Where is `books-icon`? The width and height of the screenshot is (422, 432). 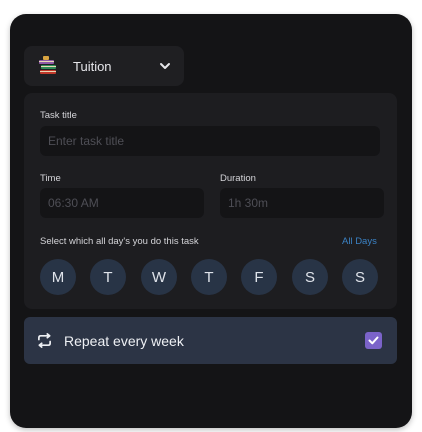
books-icon is located at coordinates (48, 66).